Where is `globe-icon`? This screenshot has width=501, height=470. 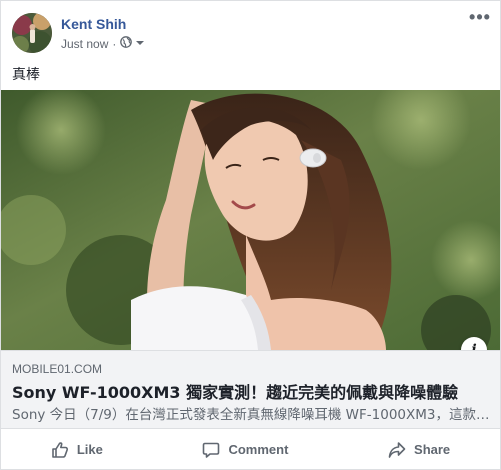 globe-icon is located at coordinates (126, 43).